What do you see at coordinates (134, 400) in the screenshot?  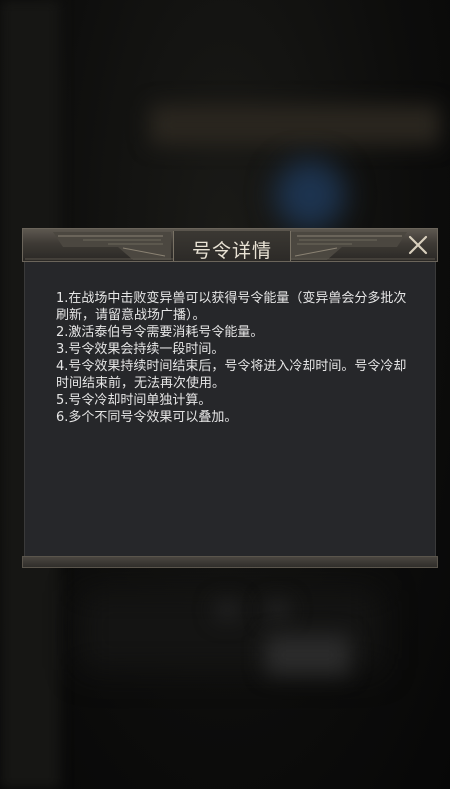 I see `list-item: 5.号令冷却时间单独计算。` at bounding box center [134, 400].